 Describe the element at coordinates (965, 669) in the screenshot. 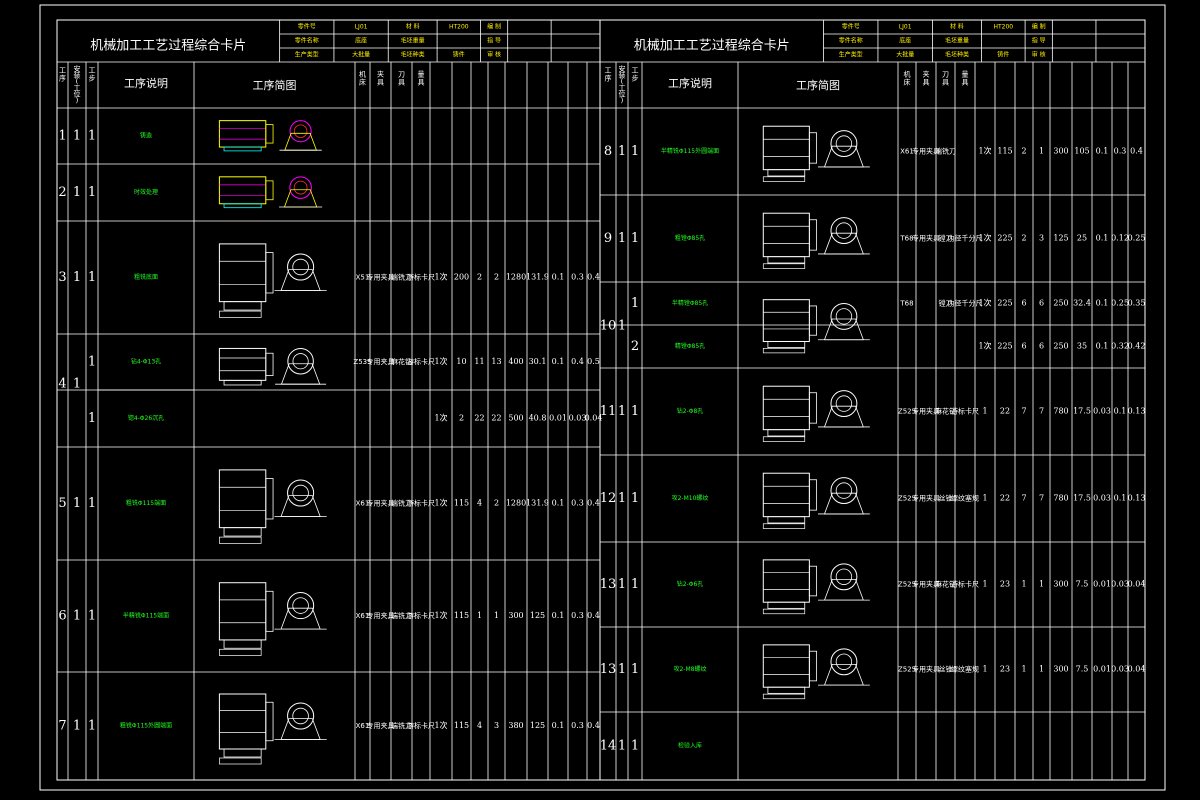

I see `op-meas: 螺纹塞规` at that location.